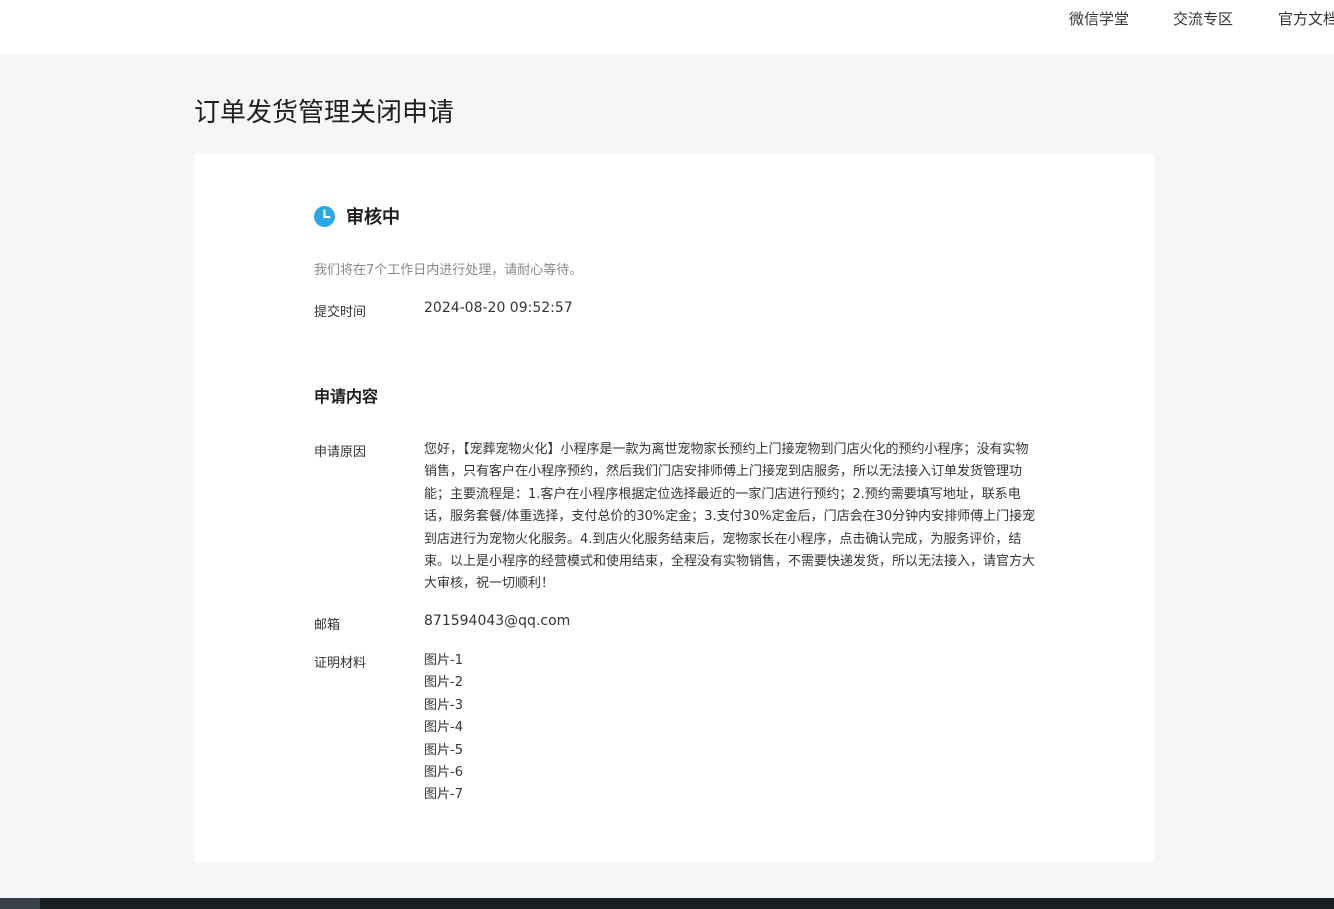 The height and width of the screenshot is (909, 1334). I want to click on materials-label: 证明材料, so click(340, 663).